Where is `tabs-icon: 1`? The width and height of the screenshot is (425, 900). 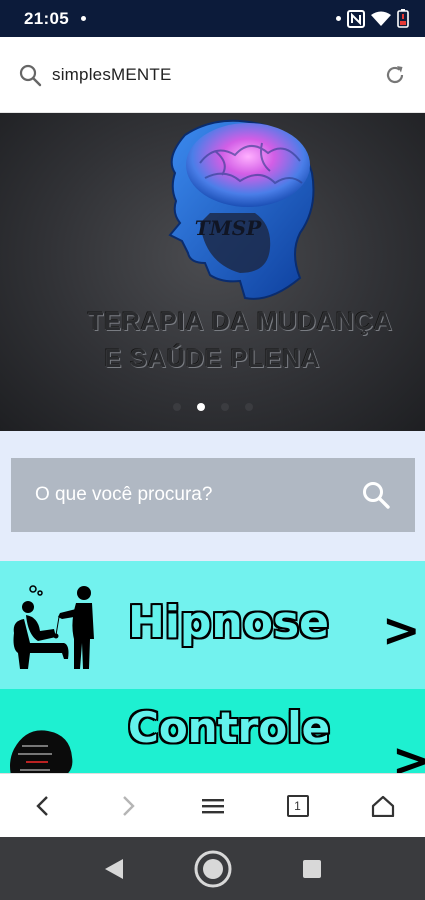 tabs-icon: 1 is located at coordinates (297, 805).